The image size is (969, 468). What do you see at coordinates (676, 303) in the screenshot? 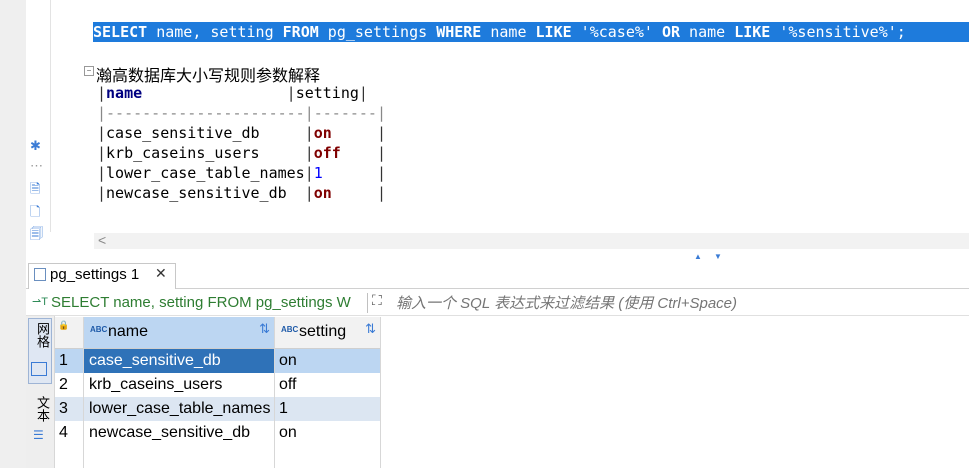
I see `filter-input` at bounding box center [676, 303].